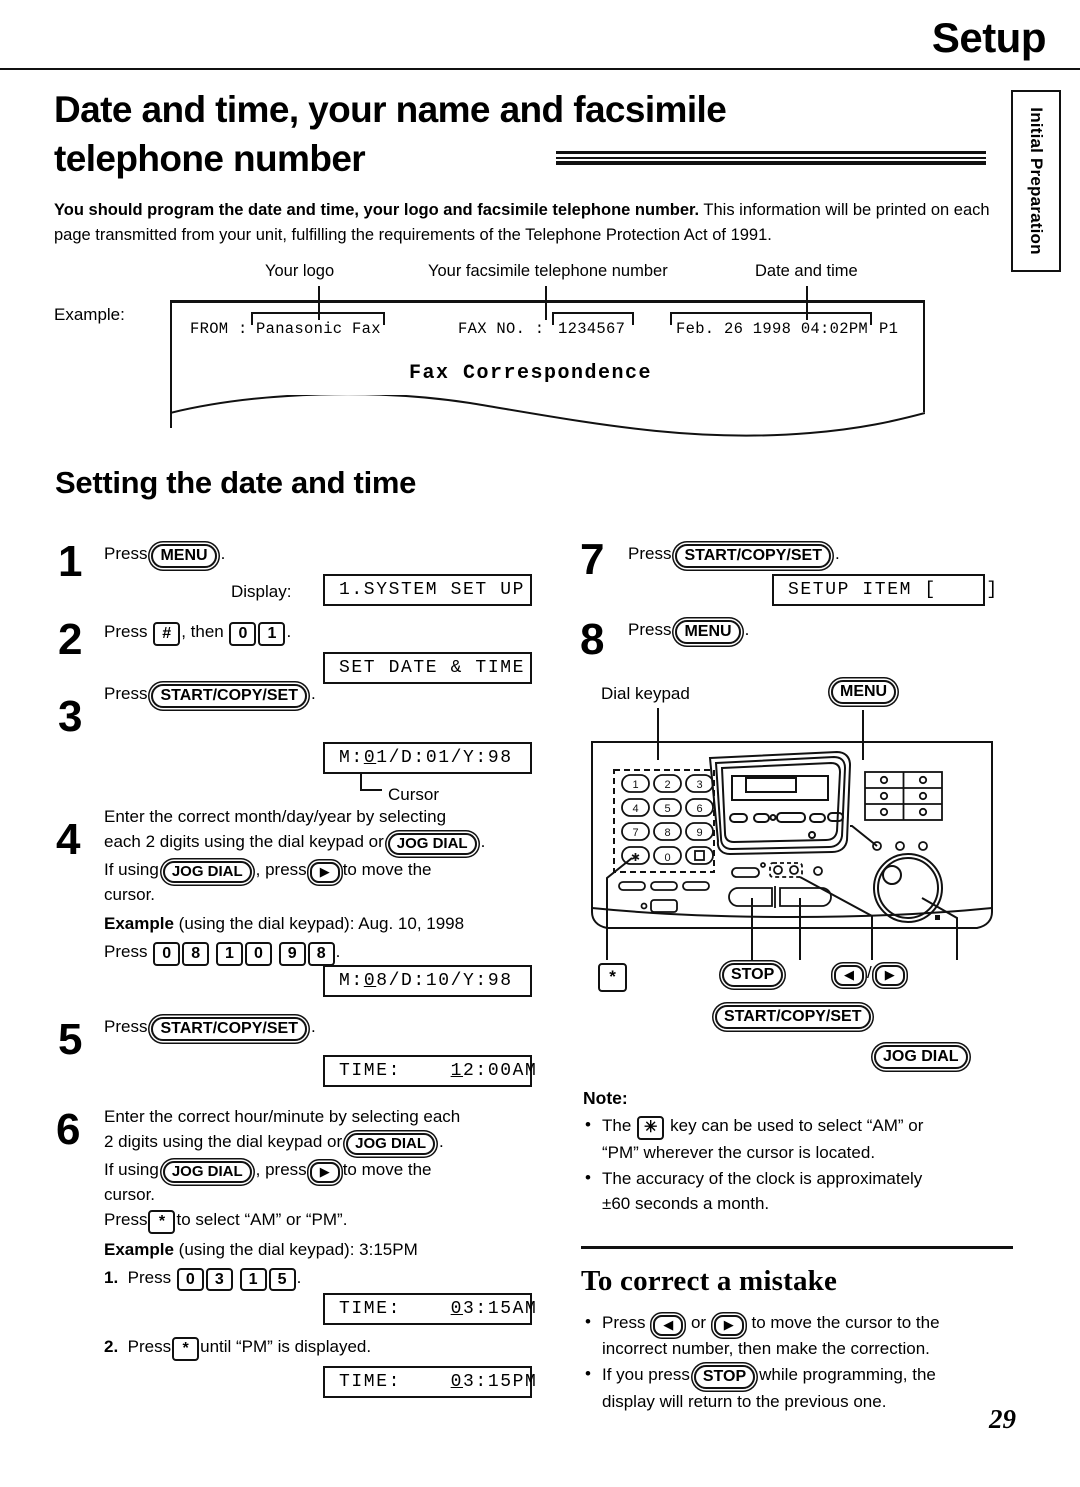  I want to click on svg-text: 1, so click(635, 785).